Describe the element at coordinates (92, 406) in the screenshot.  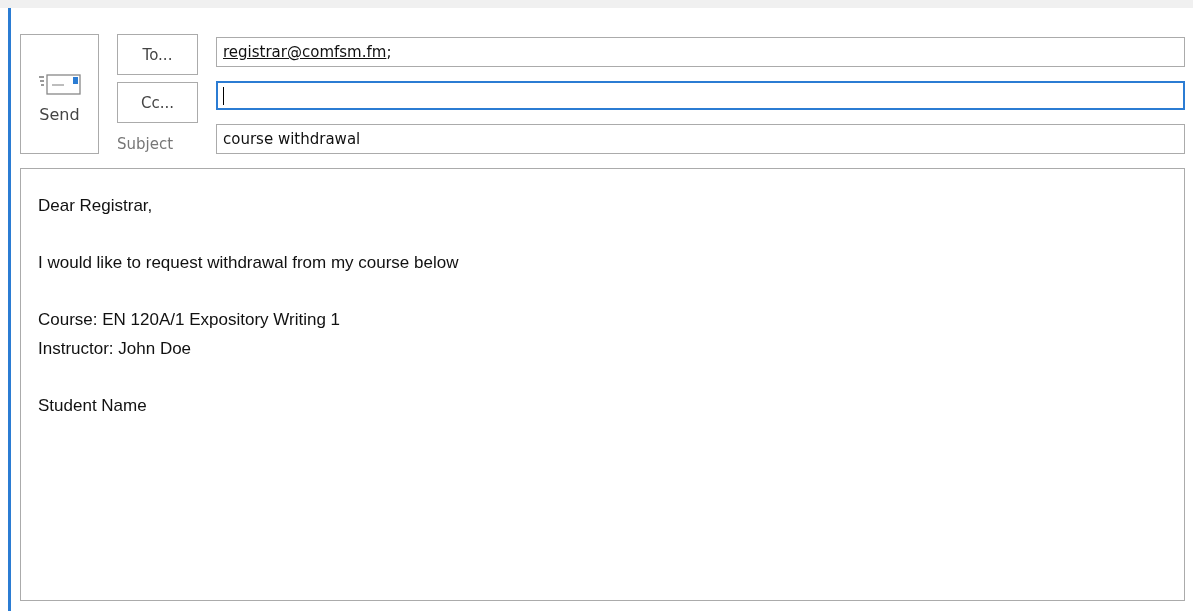
I see `body-text-line: Student Name` at that location.